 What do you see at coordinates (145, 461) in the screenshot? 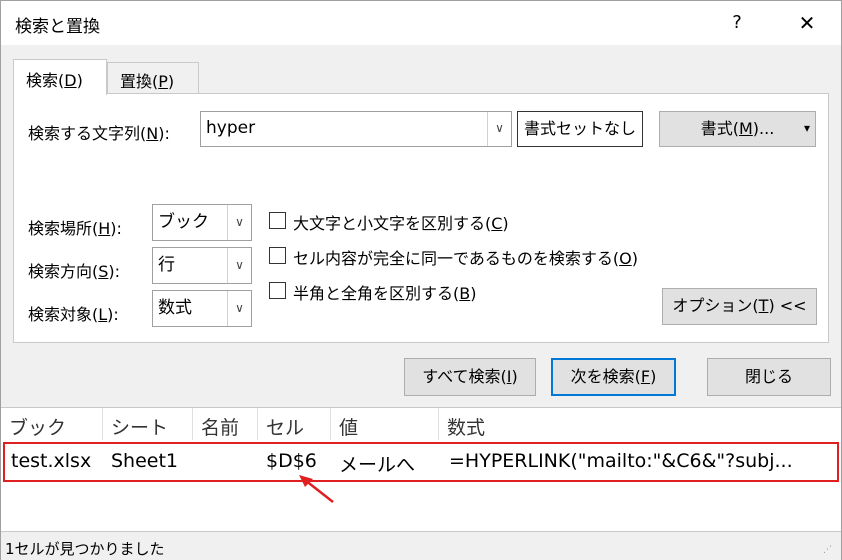
I see `result-sheet: Sheet1` at bounding box center [145, 461].